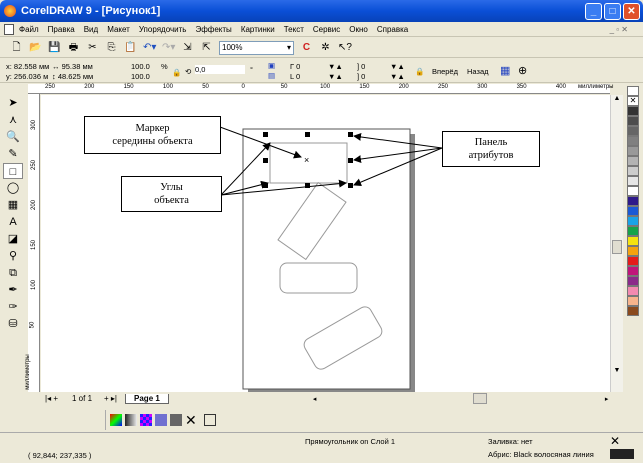 The width and height of the screenshot is (643, 463). I want to click on menu-help: Справка, so click(392, 29).